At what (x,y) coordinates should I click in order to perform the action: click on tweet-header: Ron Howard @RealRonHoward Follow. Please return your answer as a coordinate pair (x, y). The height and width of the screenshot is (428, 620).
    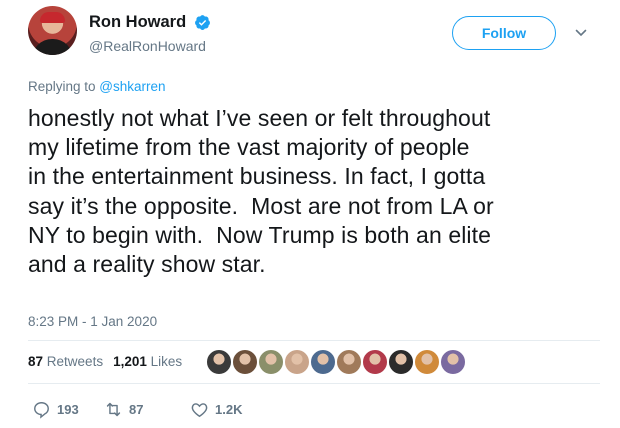
    Looking at the image, I should click on (313, 35).